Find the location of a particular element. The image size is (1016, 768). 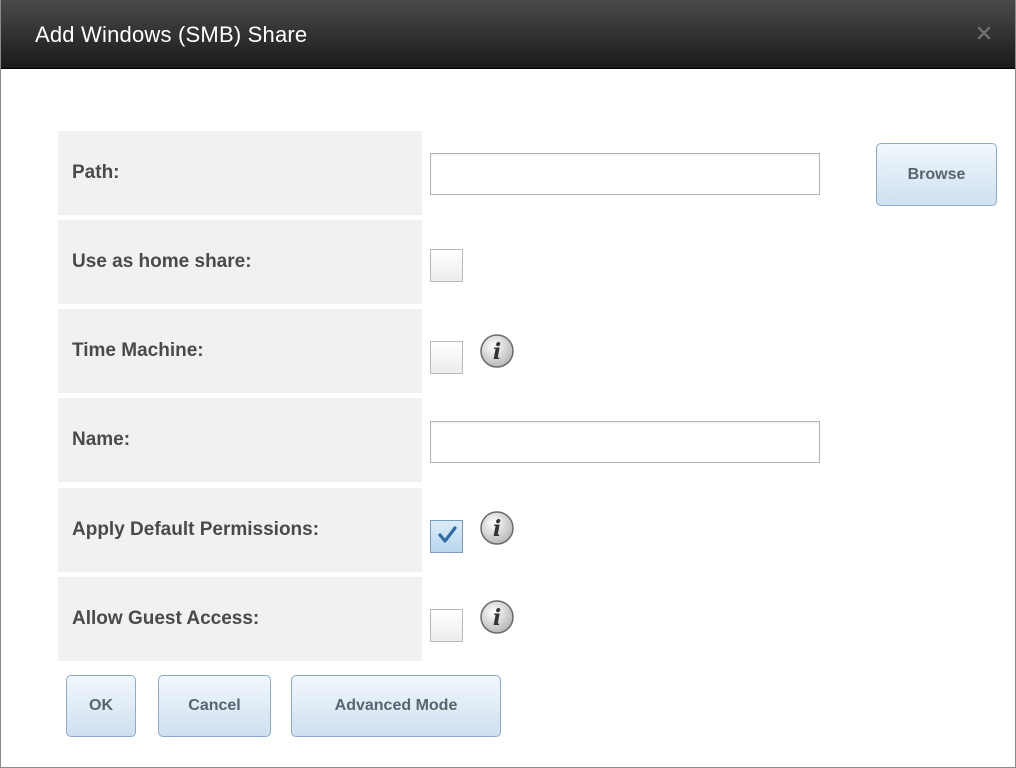

checkmark-icon is located at coordinates (447, 534).